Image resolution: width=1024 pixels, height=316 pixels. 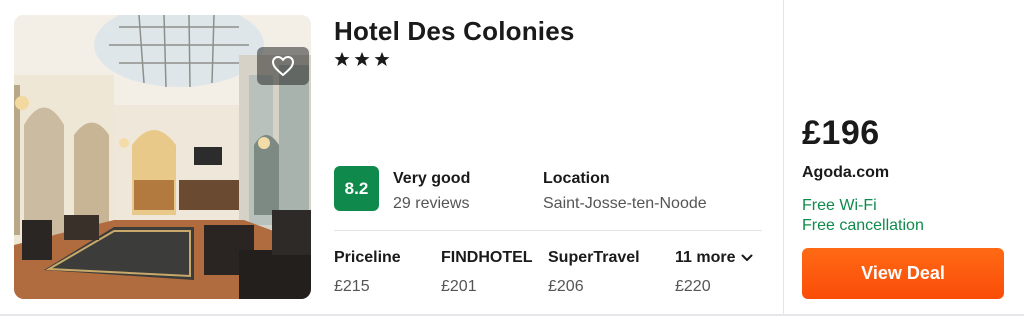 I want to click on provider-findhotel: FINDHOTEL £201, so click(x=487, y=272).